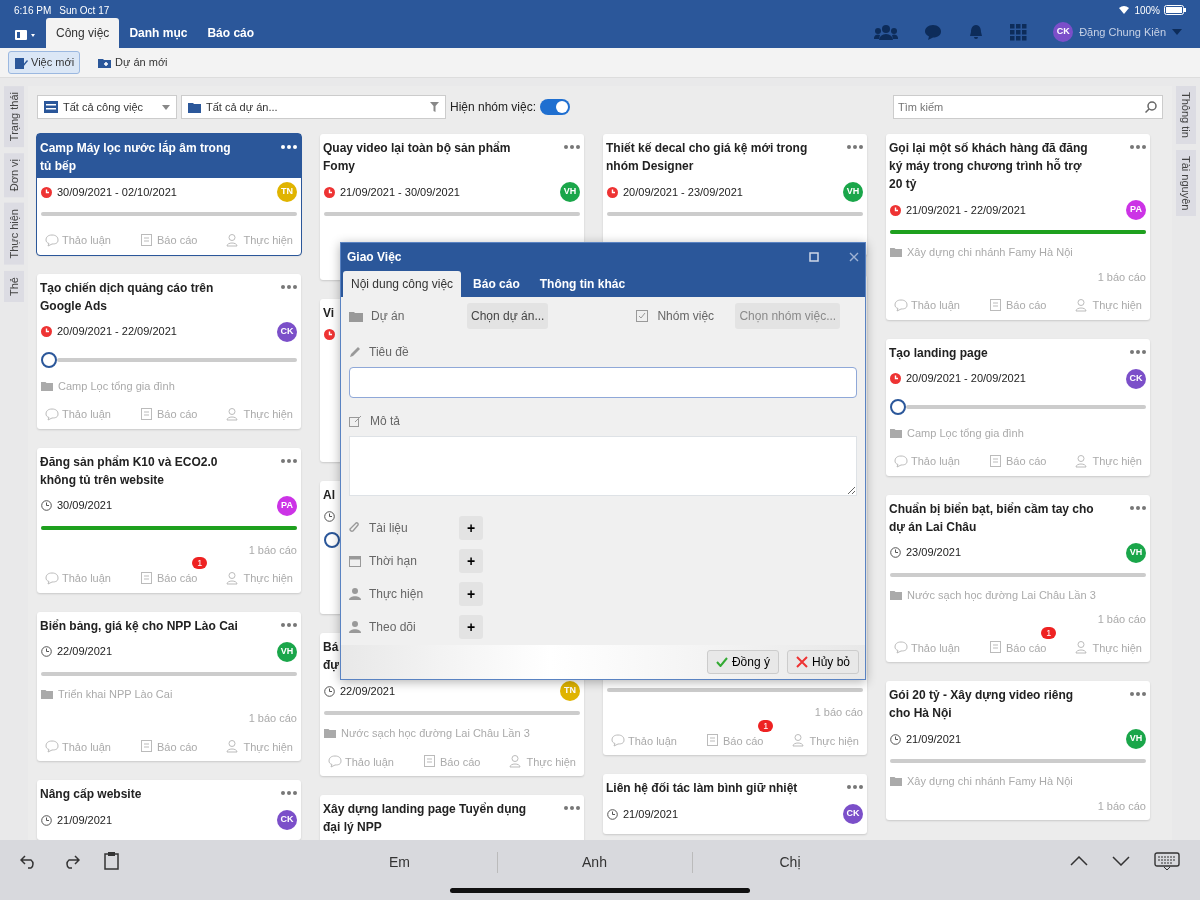 This screenshot has height=900, width=1200. Describe the element at coordinates (14, 117) in the screenshot. I see `side-tab: Trạng thái` at that location.